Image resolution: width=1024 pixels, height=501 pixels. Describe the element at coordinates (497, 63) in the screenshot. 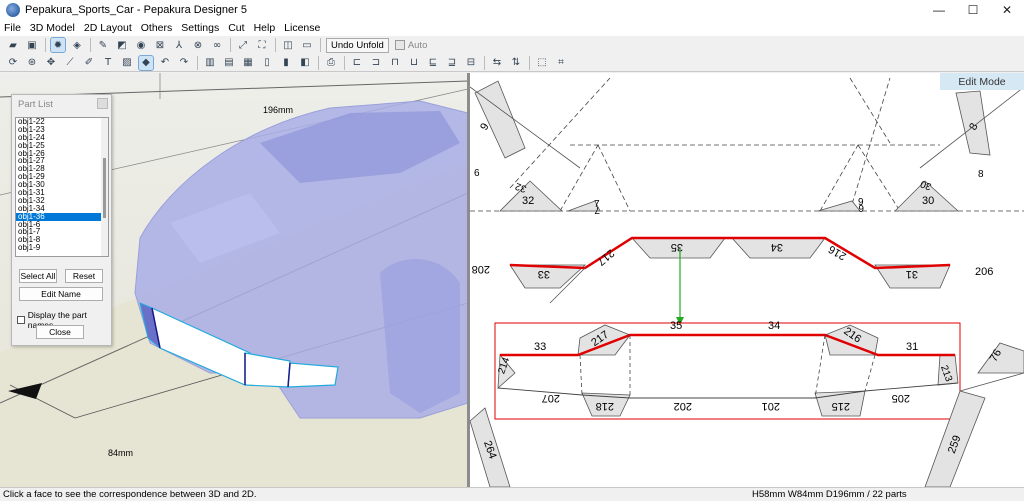

I see `flip-h-icon: ⇆` at that location.